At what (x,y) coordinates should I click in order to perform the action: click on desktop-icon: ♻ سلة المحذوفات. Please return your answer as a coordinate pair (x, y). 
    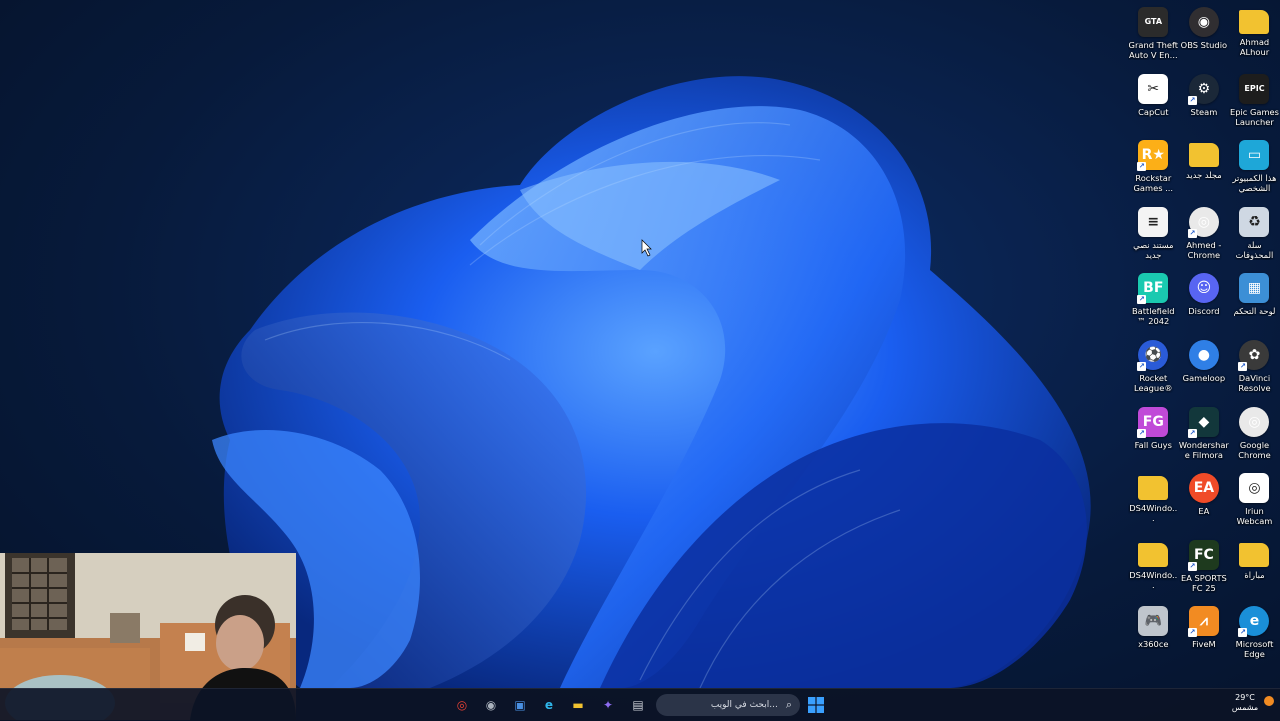
    Looking at the image, I should click on (1254, 237).